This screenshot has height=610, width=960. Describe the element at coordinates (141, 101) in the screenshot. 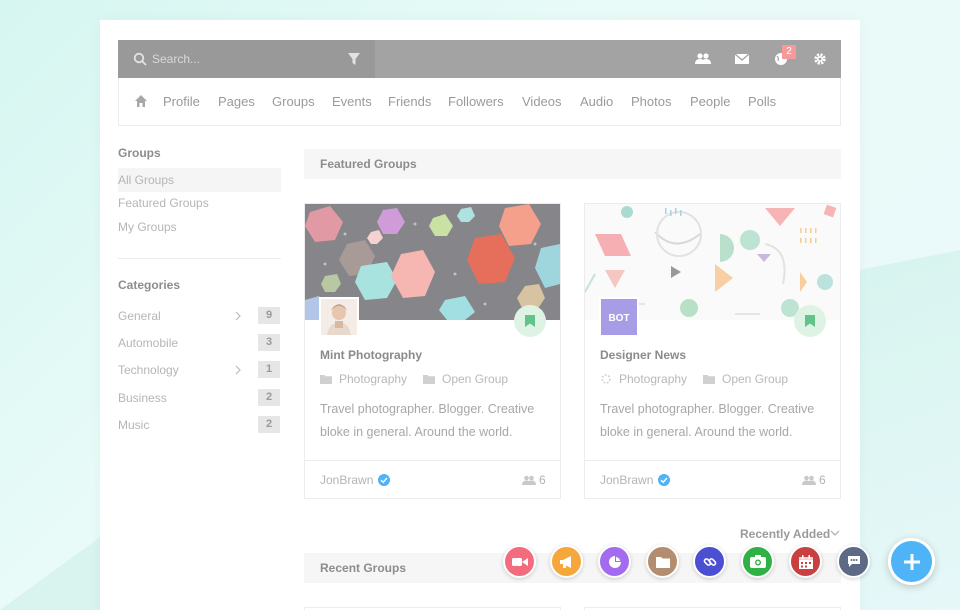

I see `home-icon` at that location.